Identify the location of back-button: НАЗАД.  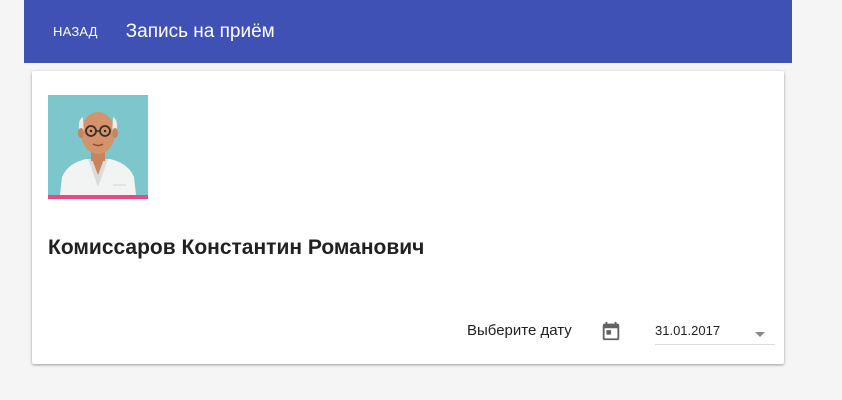
(75, 31).